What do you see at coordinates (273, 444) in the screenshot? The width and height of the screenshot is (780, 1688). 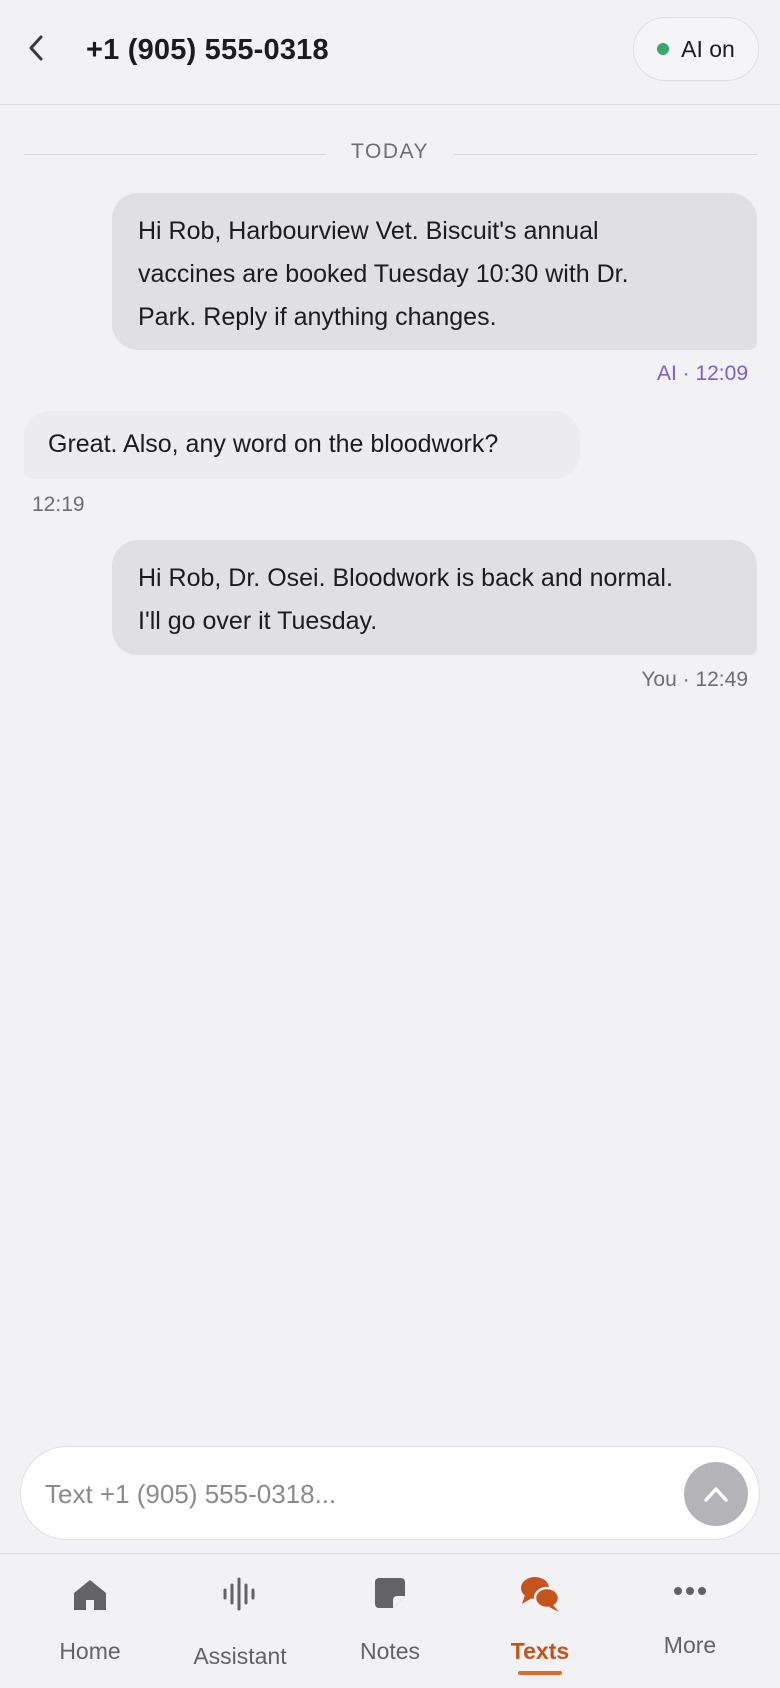 I see `message-line: Great. Also, any word on the bloodwork?` at bounding box center [273, 444].